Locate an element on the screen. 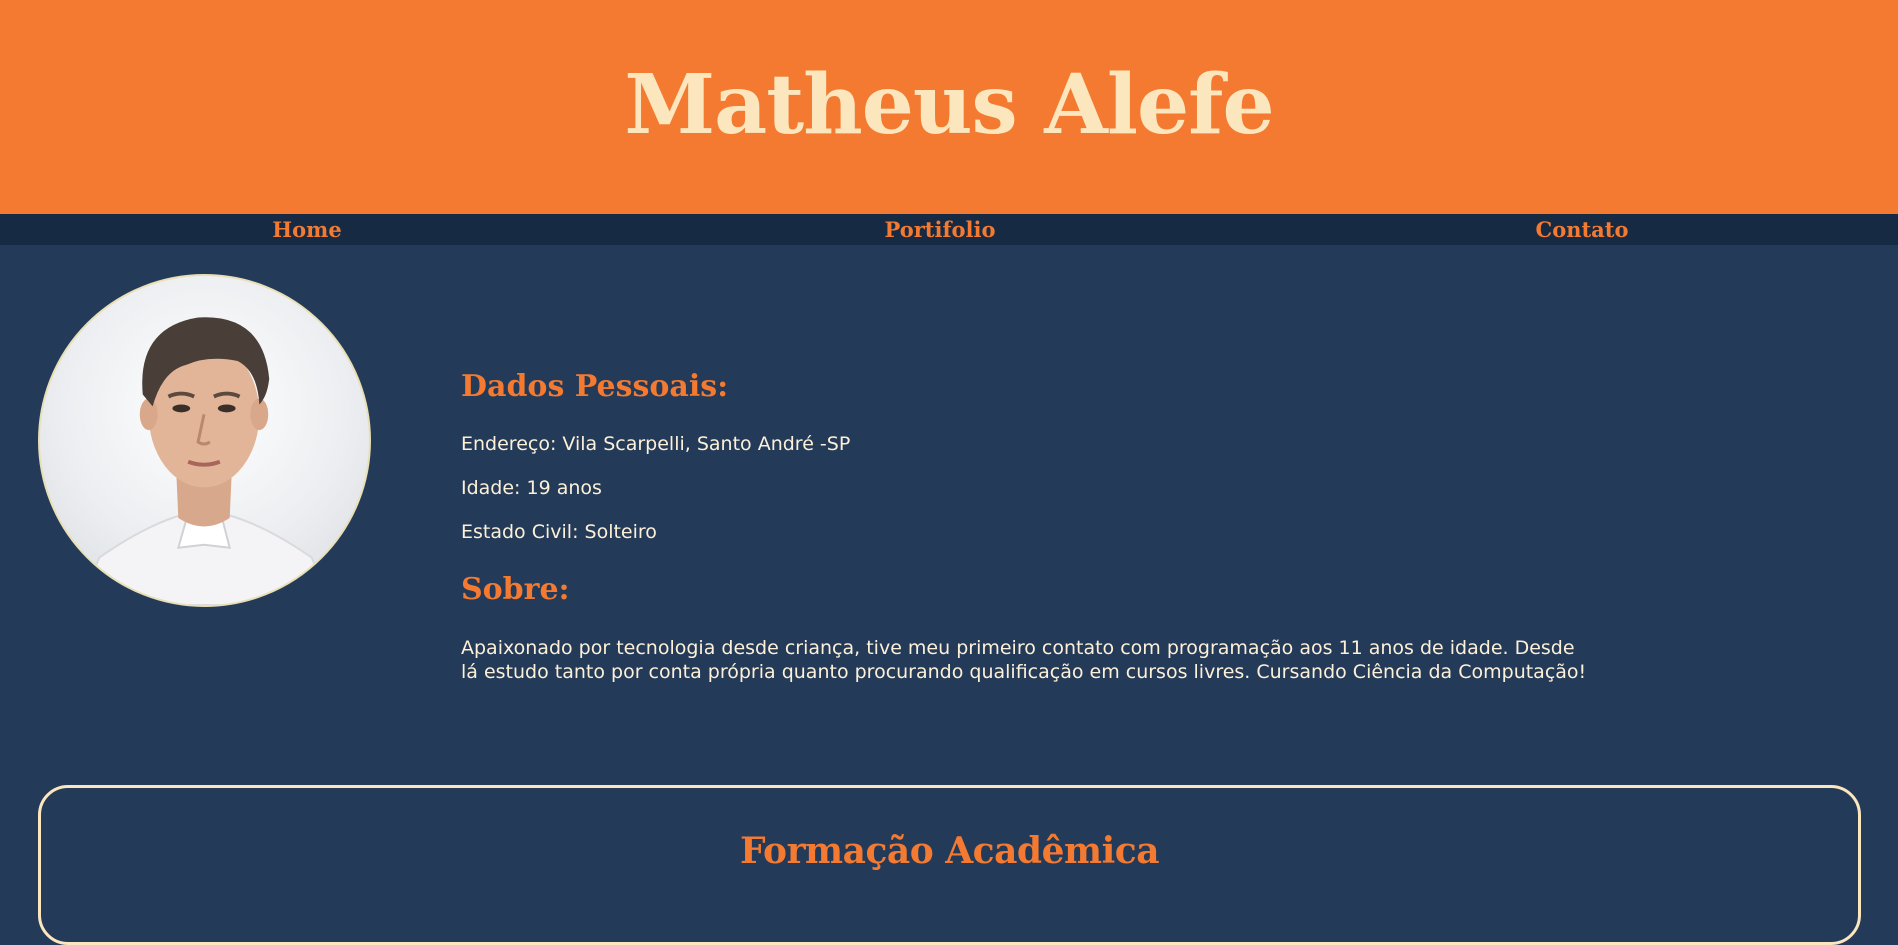 The height and width of the screenshot is (945, 1898). site-title: Matheus Alefe is located at coordinates (949, 105).